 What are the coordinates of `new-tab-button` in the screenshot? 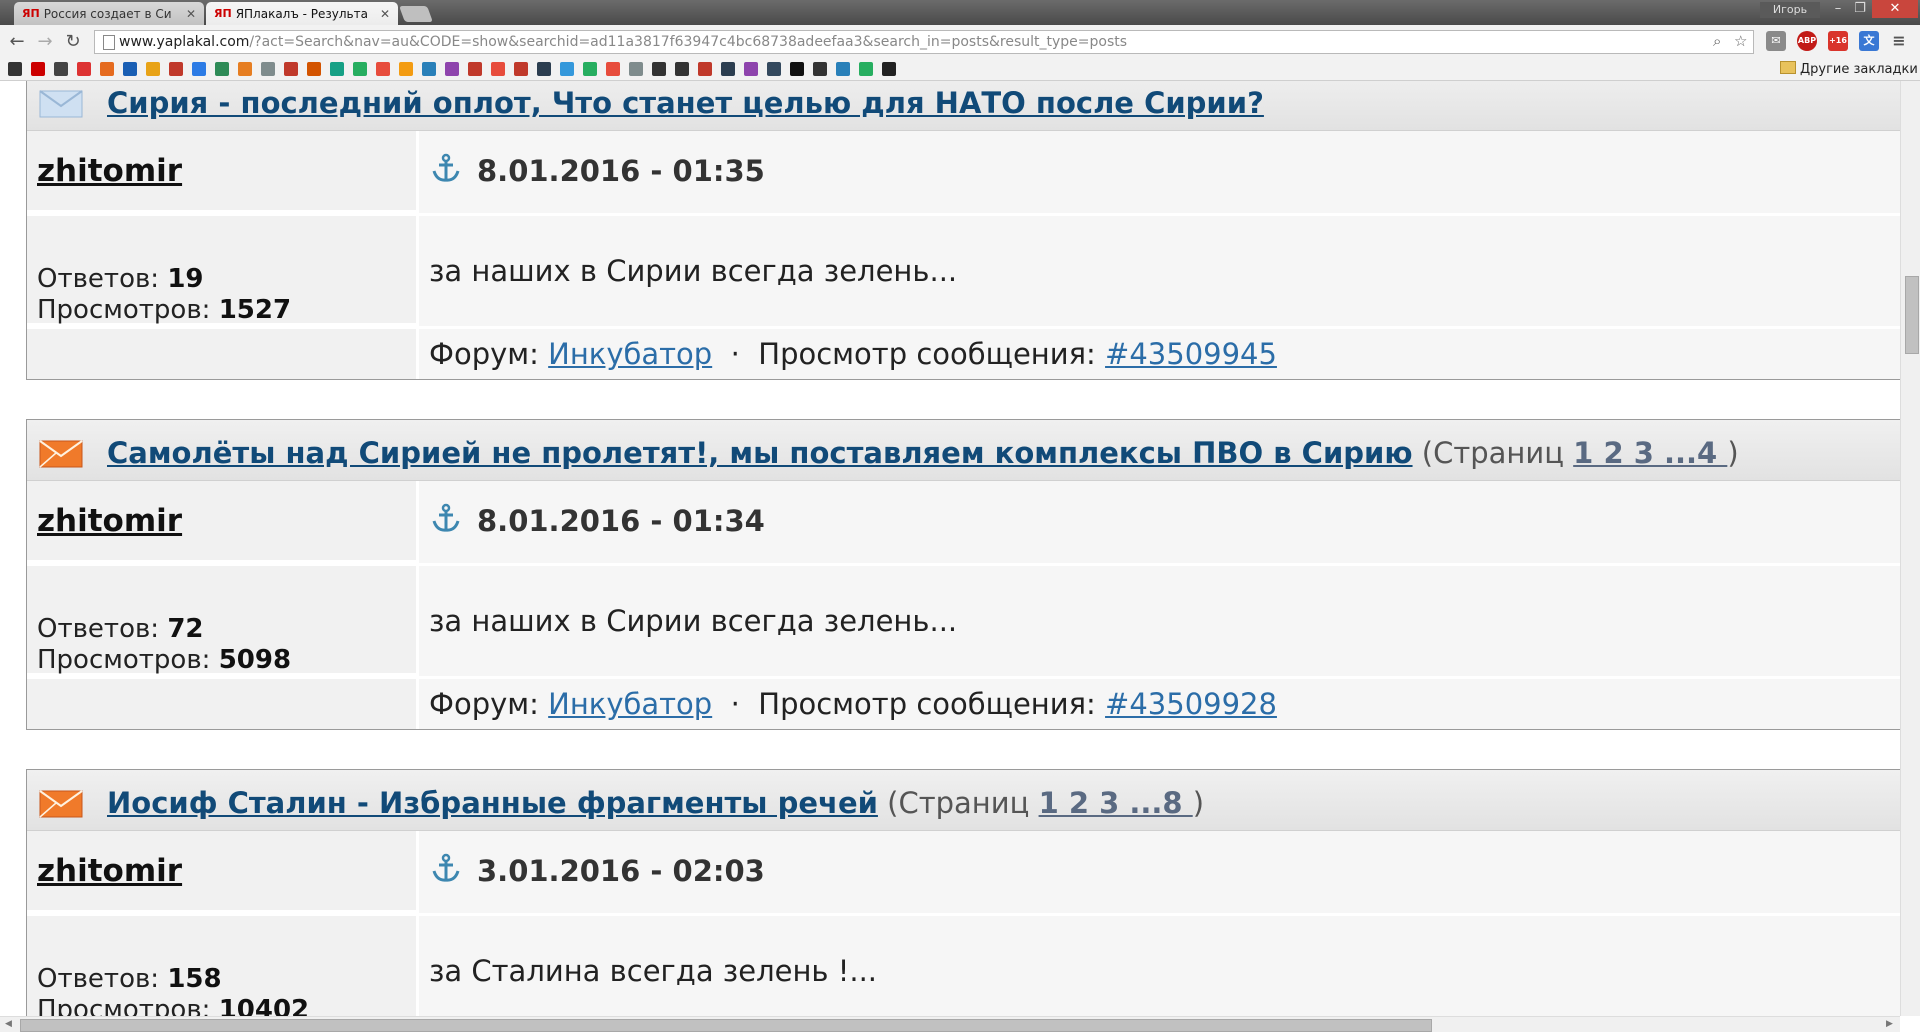 It's located at (416, 14).